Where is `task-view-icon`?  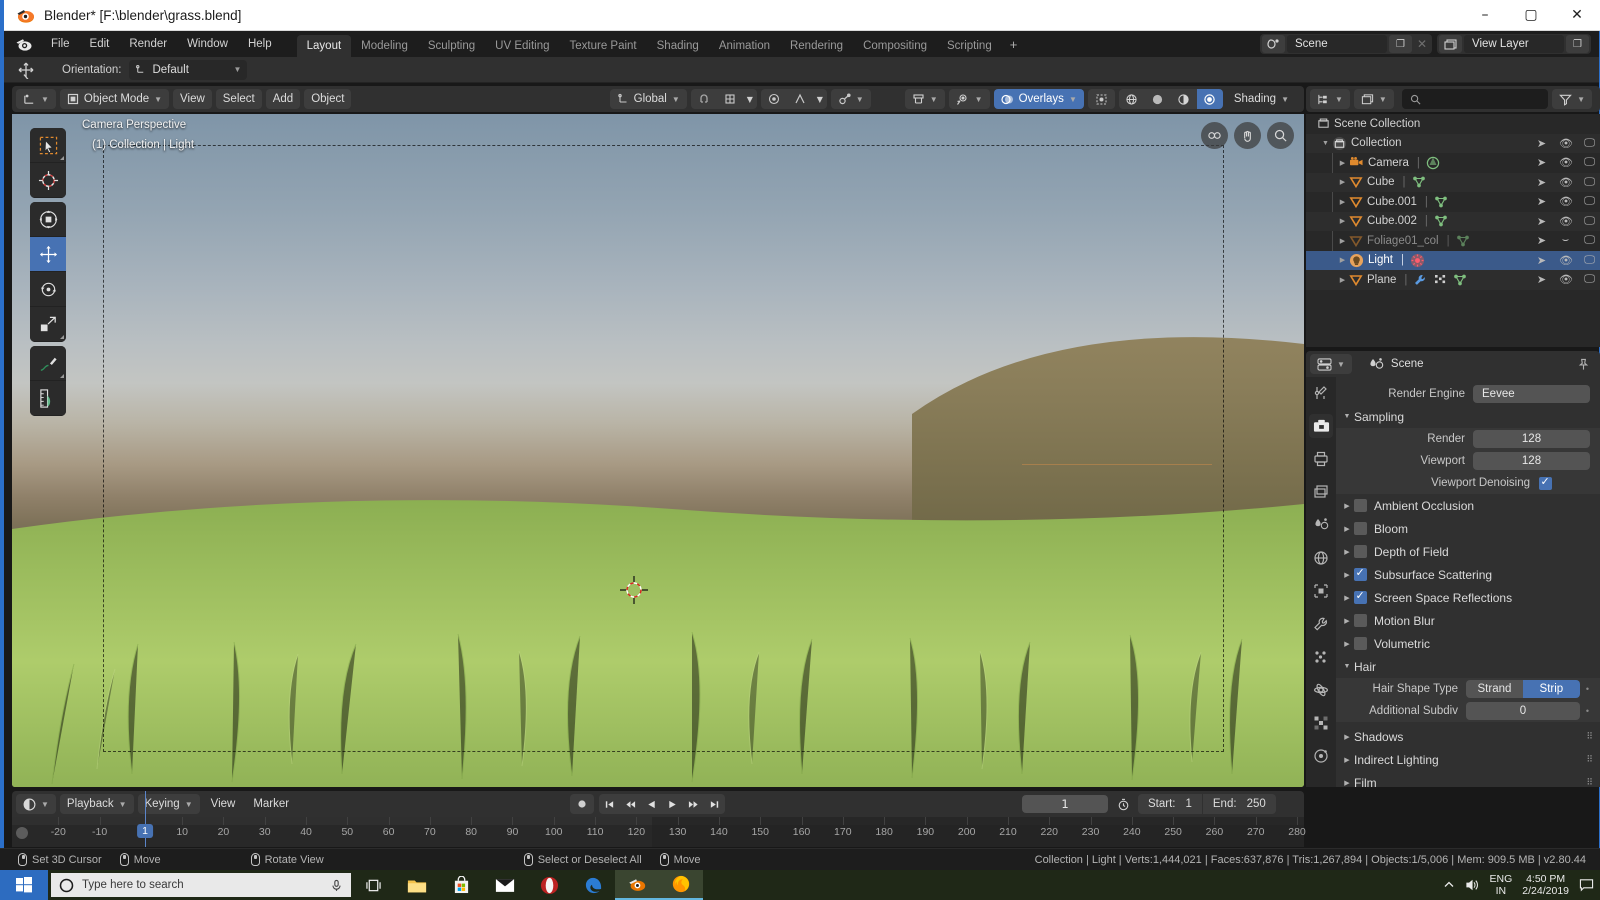 task-view-icon is located at coordinates (373, 885).